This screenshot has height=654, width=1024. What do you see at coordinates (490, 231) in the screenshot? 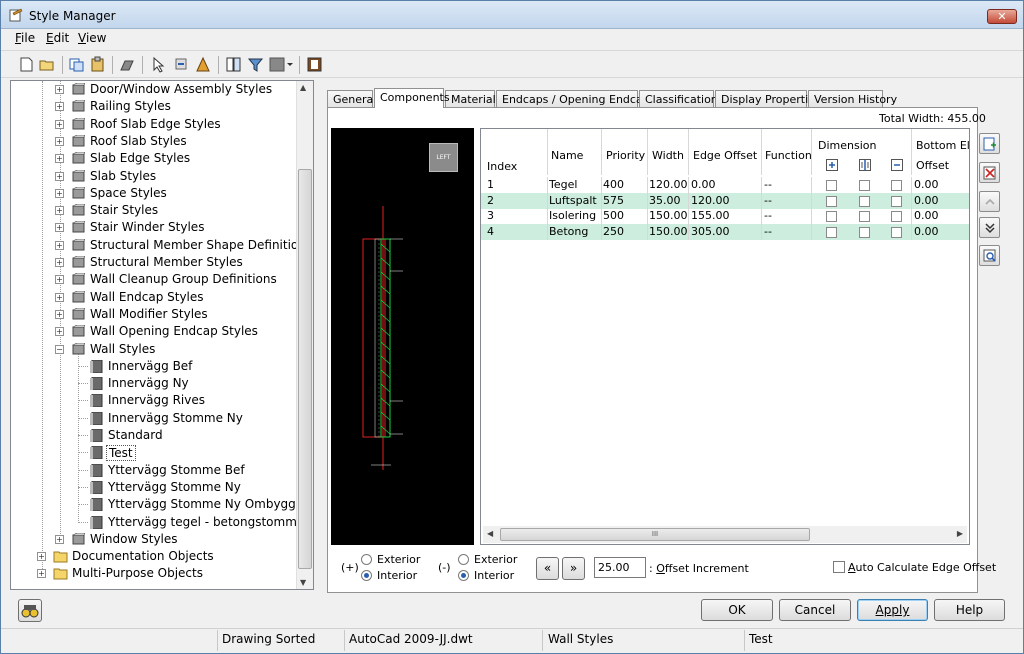
I see `cell-index: 4` at bounding box center [490, 231].